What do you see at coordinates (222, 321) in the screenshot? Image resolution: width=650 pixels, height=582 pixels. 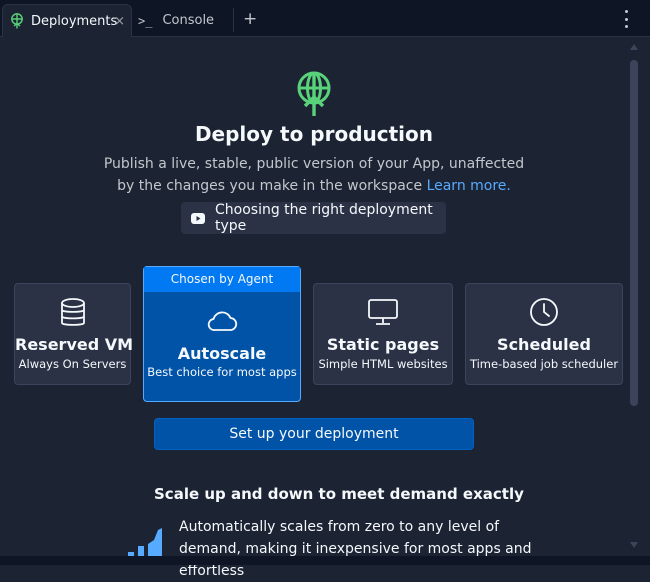 I see `cloud-icon` at bounding box center [222, 321].